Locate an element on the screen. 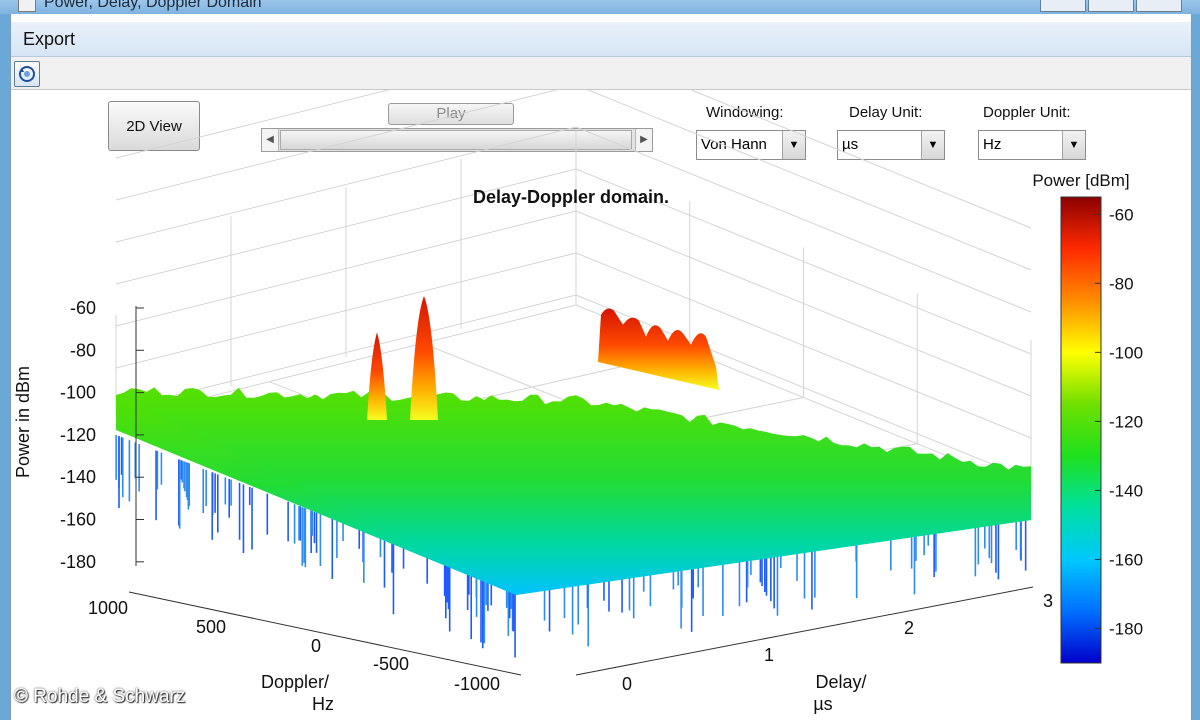 The image size is (1200, 720). z-tick-label: -80 is located at coordinates (83, 350).